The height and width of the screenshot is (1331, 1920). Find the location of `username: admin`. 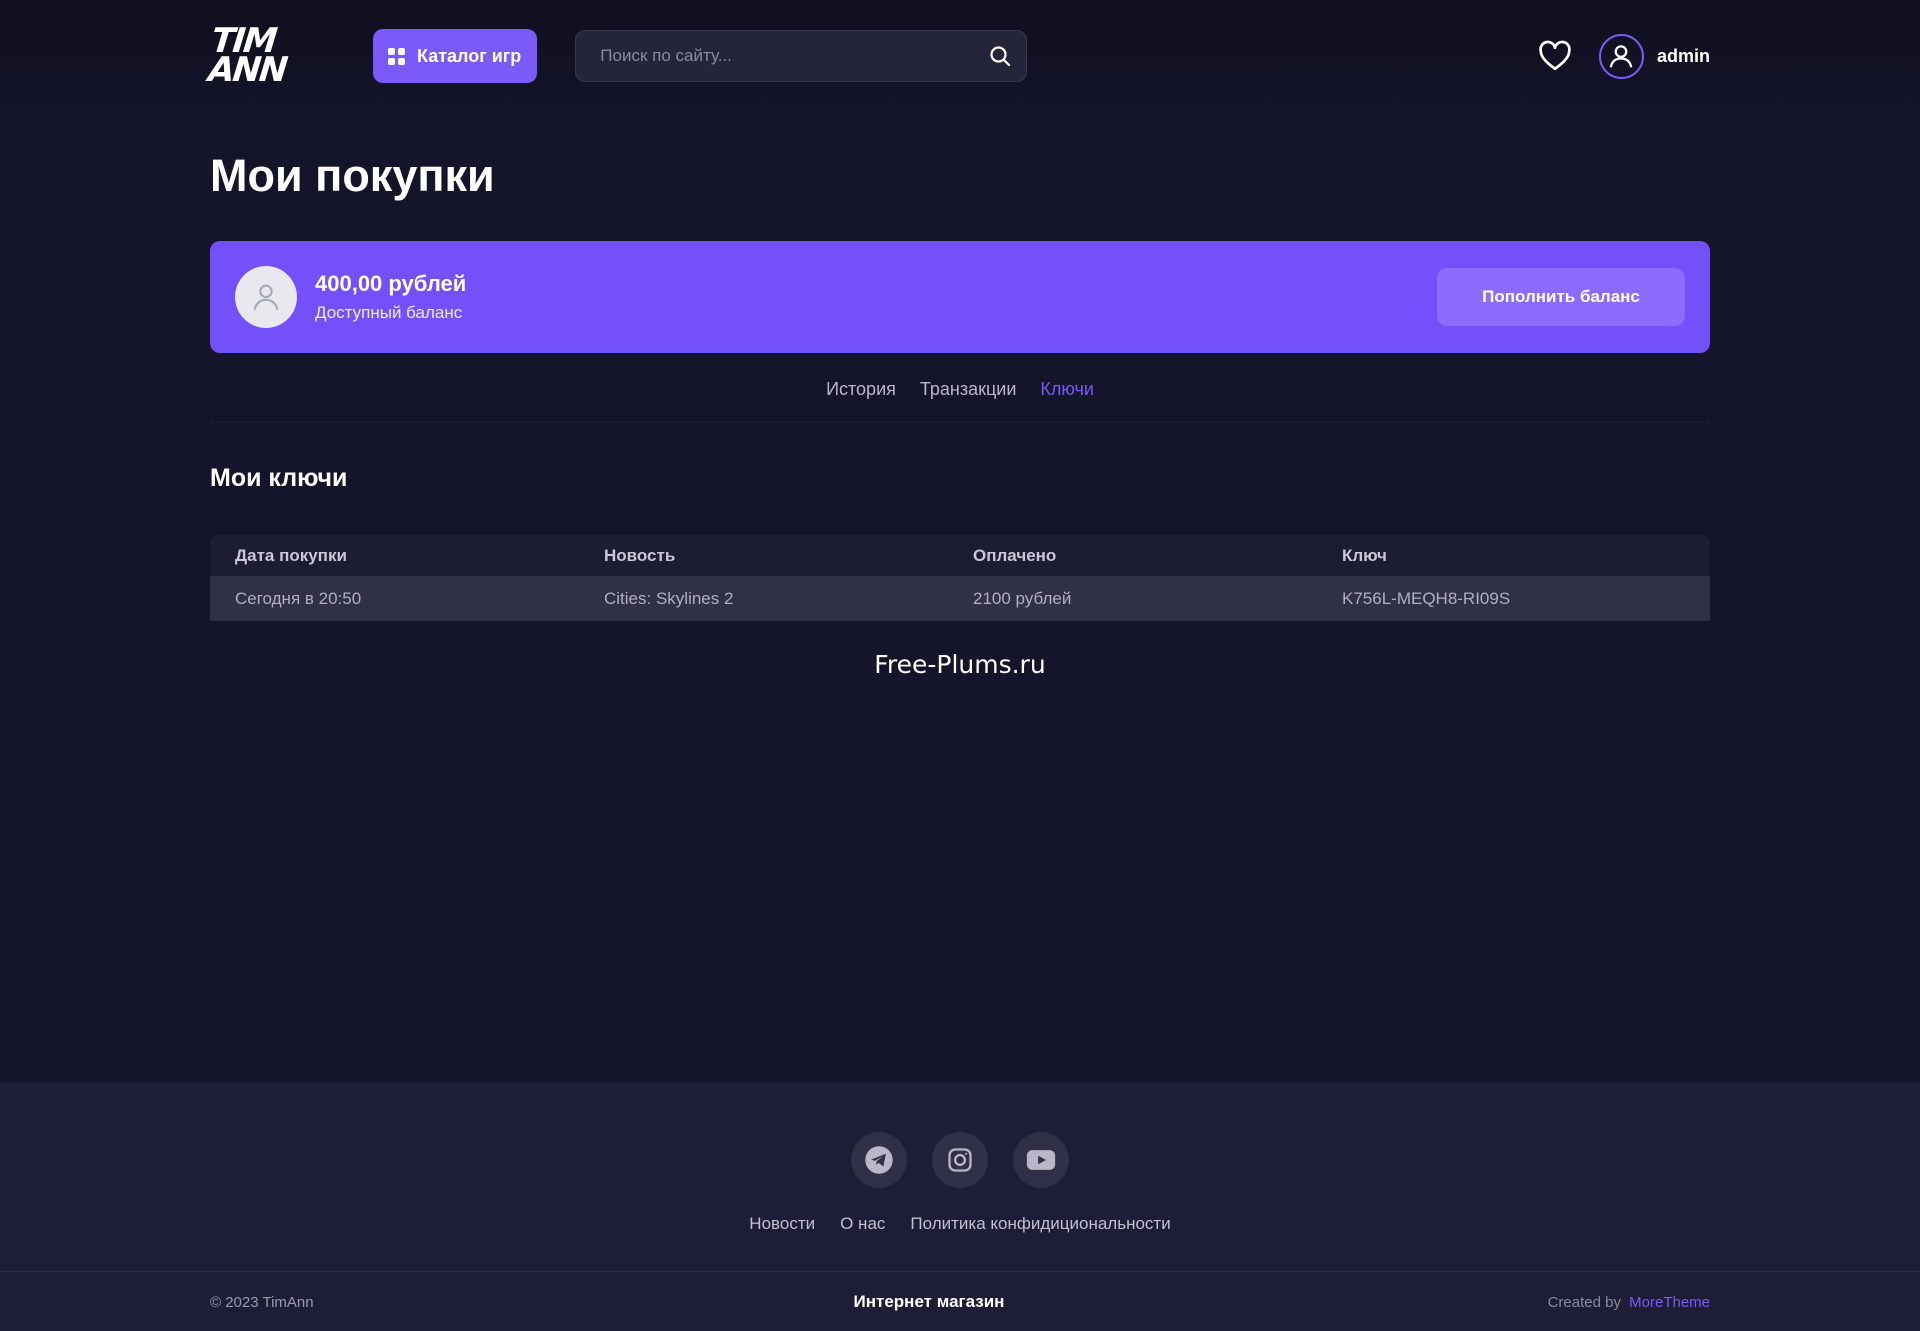

username: admin is located at coordinates (1683, 56).